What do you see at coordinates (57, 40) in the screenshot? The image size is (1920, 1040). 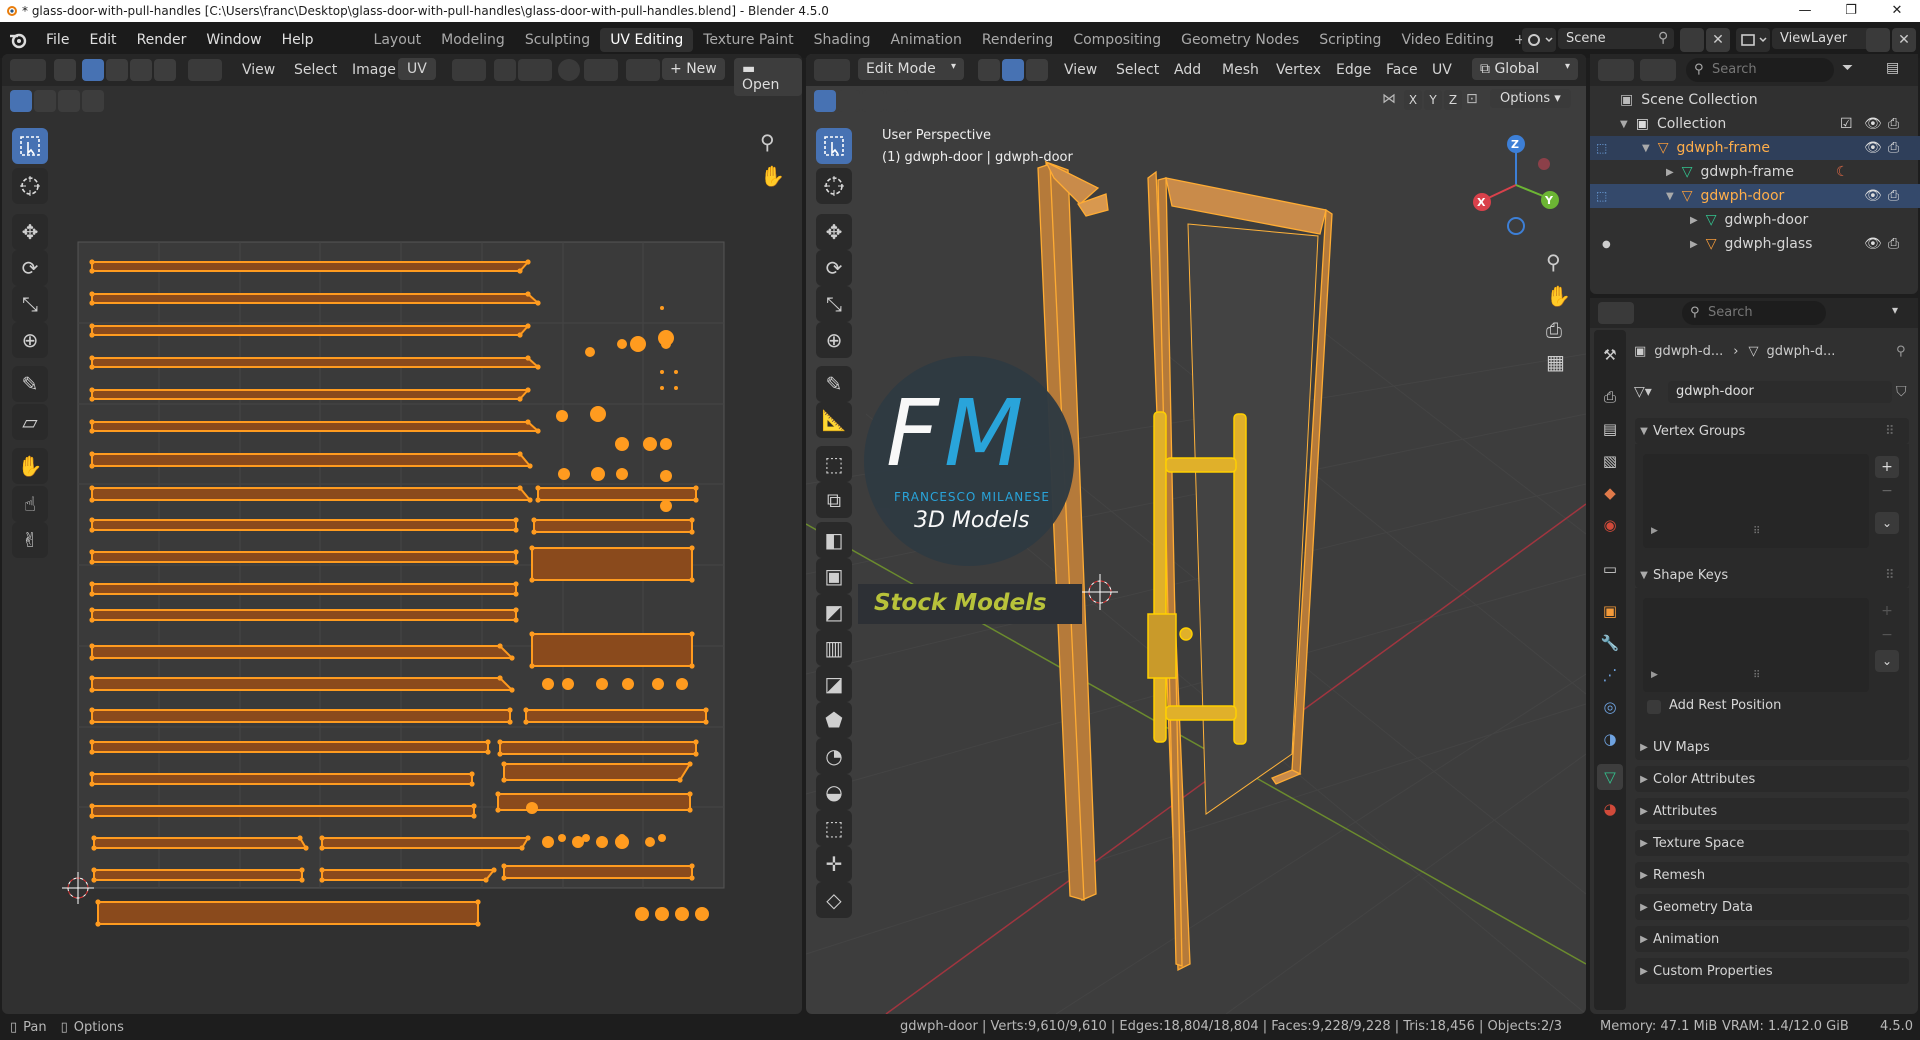 I see `menu-file: File` at bounding box center [57, 40].